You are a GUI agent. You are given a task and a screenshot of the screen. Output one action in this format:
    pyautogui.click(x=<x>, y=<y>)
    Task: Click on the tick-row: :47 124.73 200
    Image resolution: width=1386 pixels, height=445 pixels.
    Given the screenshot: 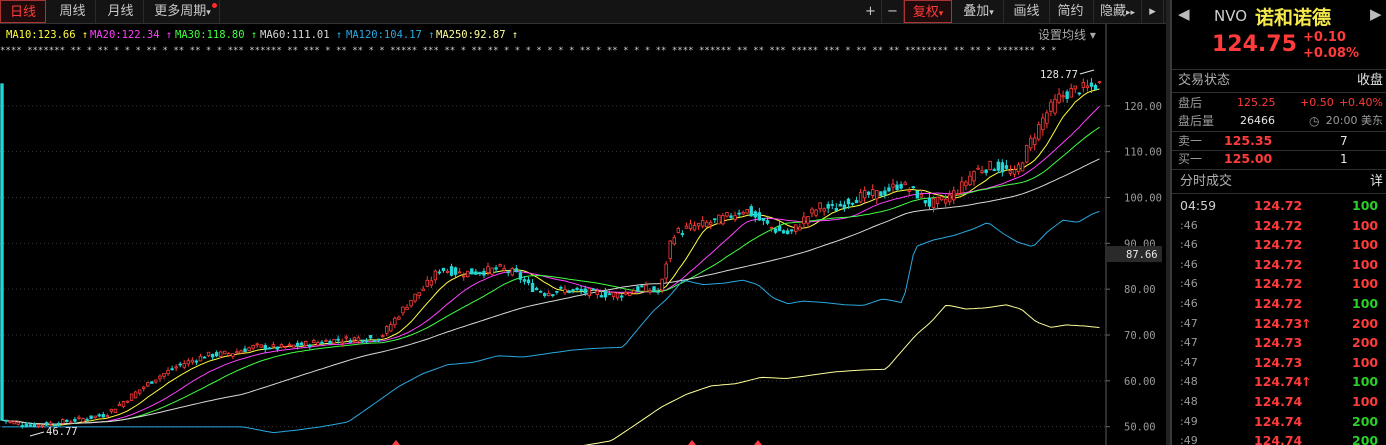 What is the action you would take?
    pyautogui.click(x=1279, y=343)
    